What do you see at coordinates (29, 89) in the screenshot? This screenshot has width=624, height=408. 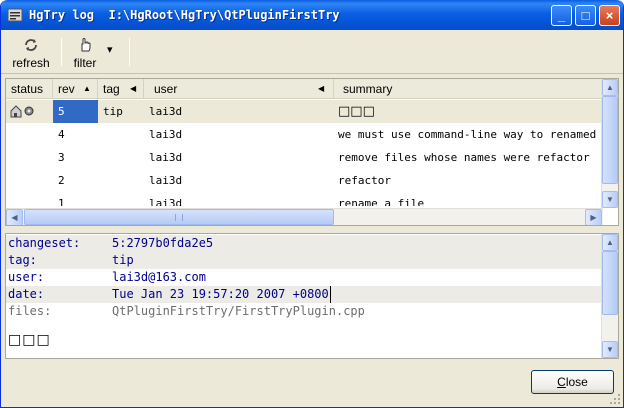 I see `column-header-status: status` at bounding box center [29, 89].